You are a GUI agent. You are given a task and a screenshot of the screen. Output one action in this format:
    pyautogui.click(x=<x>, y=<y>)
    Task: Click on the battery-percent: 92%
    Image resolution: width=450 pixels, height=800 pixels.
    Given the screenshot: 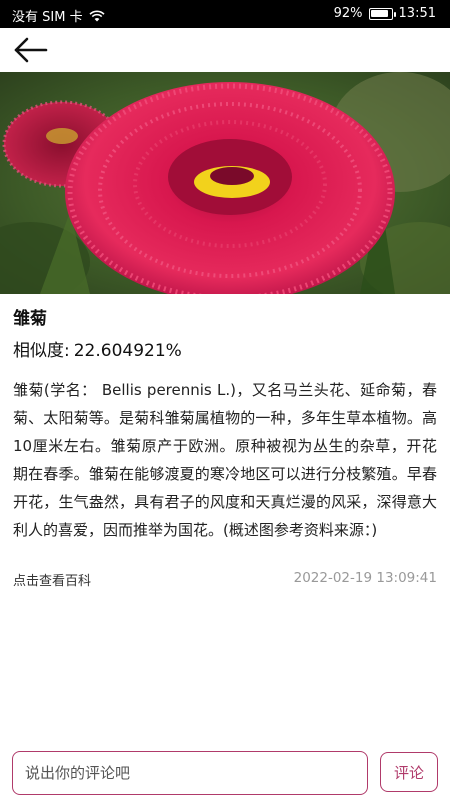 What is the action you would take?
    pyautogui.click(x=348, y=13)
    